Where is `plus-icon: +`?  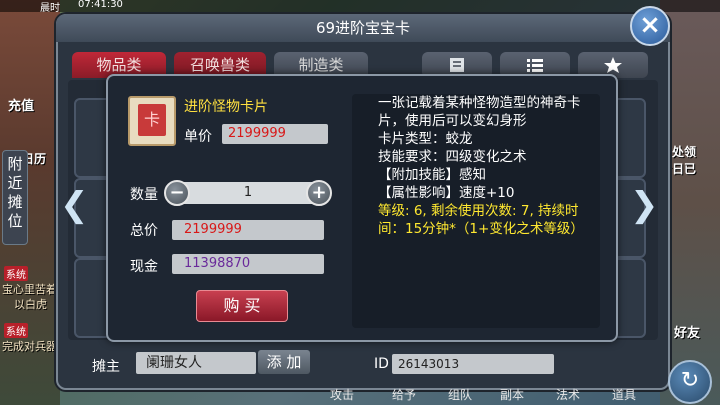
plus-icon: + is located at coordinates (319, 193).